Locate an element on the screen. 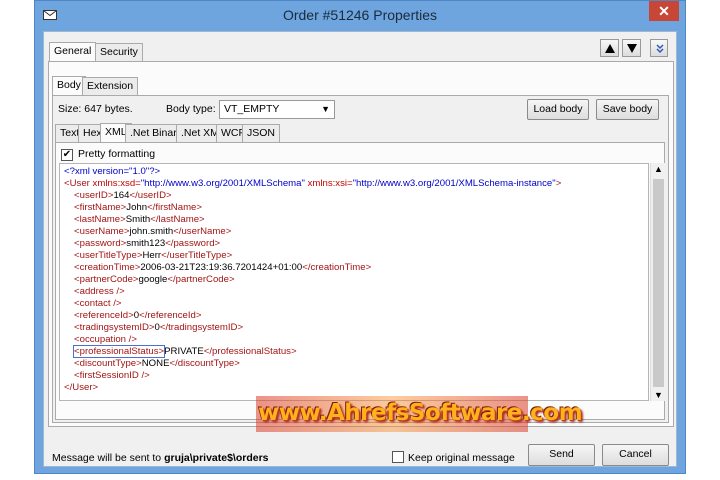 The height and width of the screenshot is (480, 720). xml-line: <address /> is located at coordinates (99, 291).